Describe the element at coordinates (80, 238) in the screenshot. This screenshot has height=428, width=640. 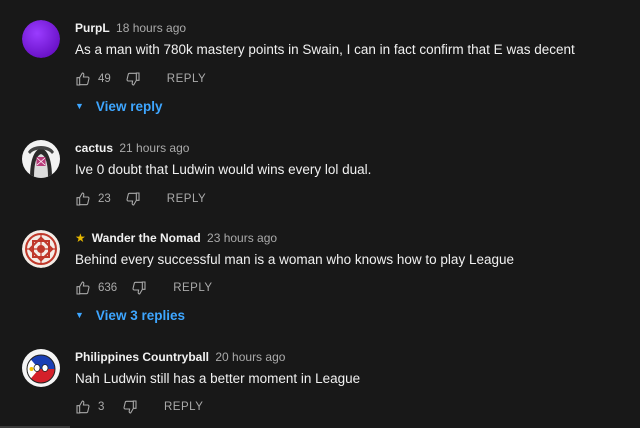
I see `star-icon: ★` at that location.